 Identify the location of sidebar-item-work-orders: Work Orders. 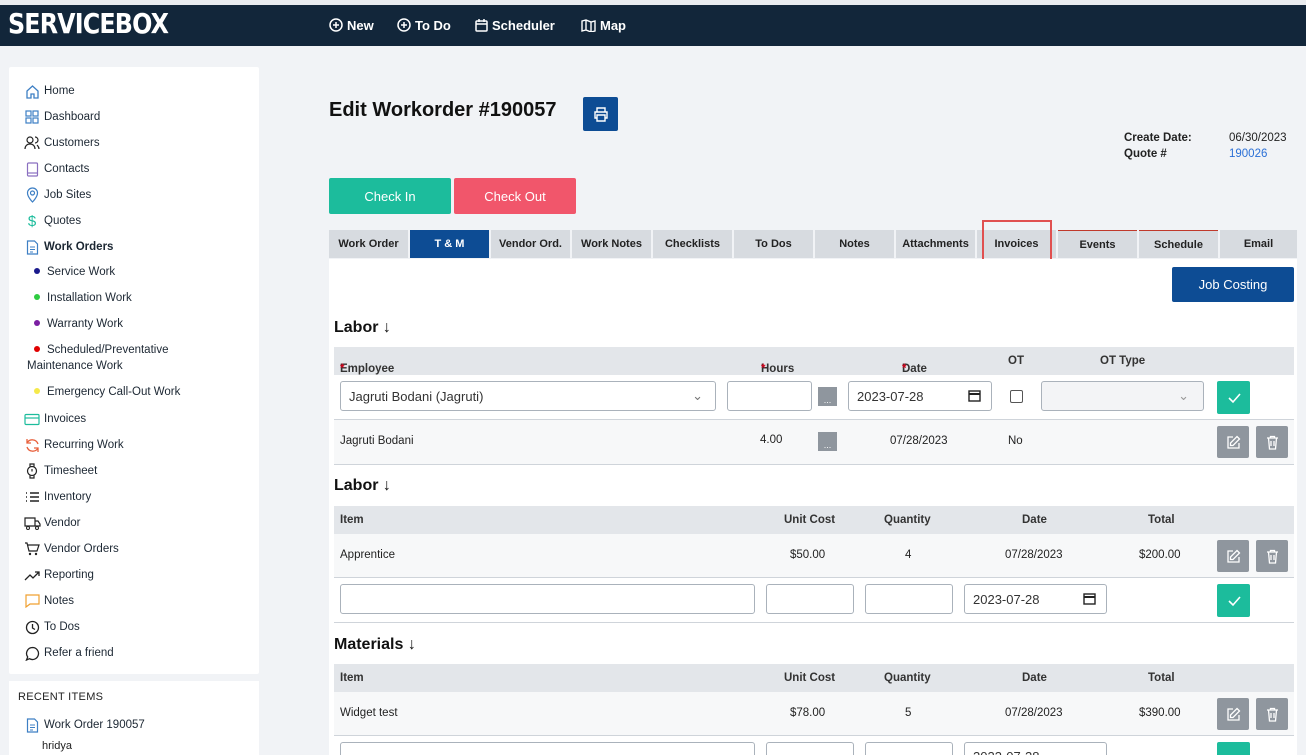
(68, 247).